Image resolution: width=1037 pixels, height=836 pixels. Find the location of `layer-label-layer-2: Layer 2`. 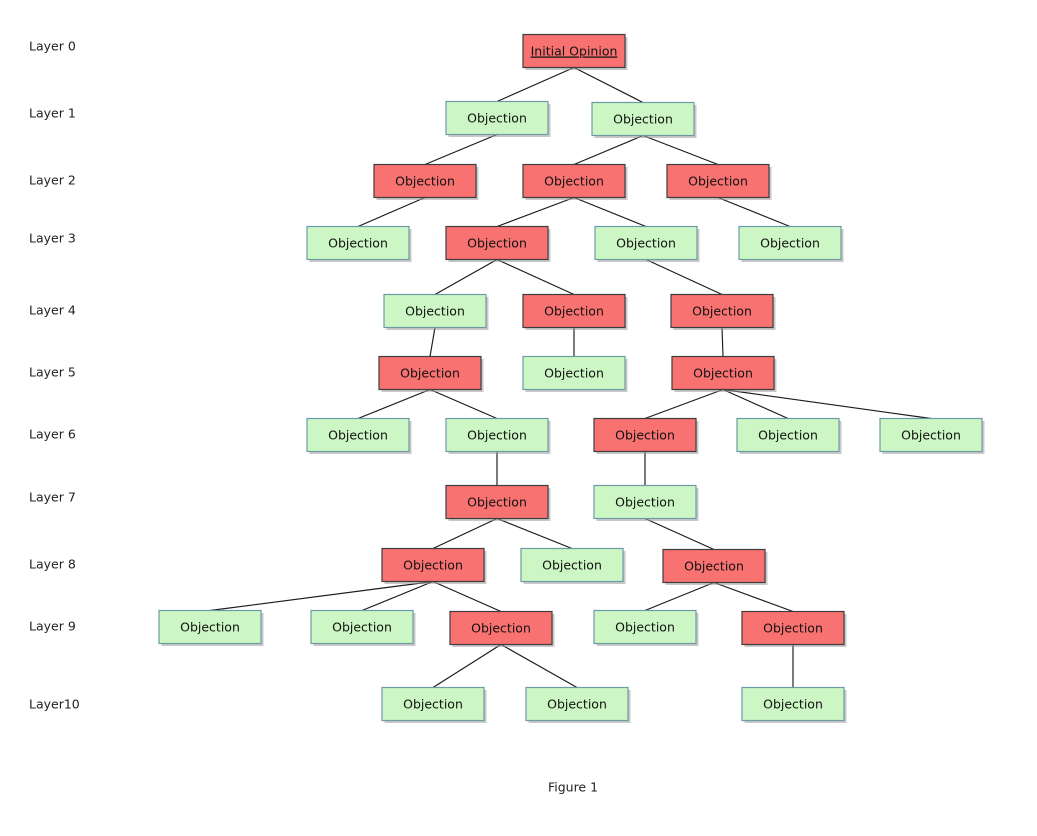

layer-label-layer-2: Layer 2 is located at coordinates (52, 180).